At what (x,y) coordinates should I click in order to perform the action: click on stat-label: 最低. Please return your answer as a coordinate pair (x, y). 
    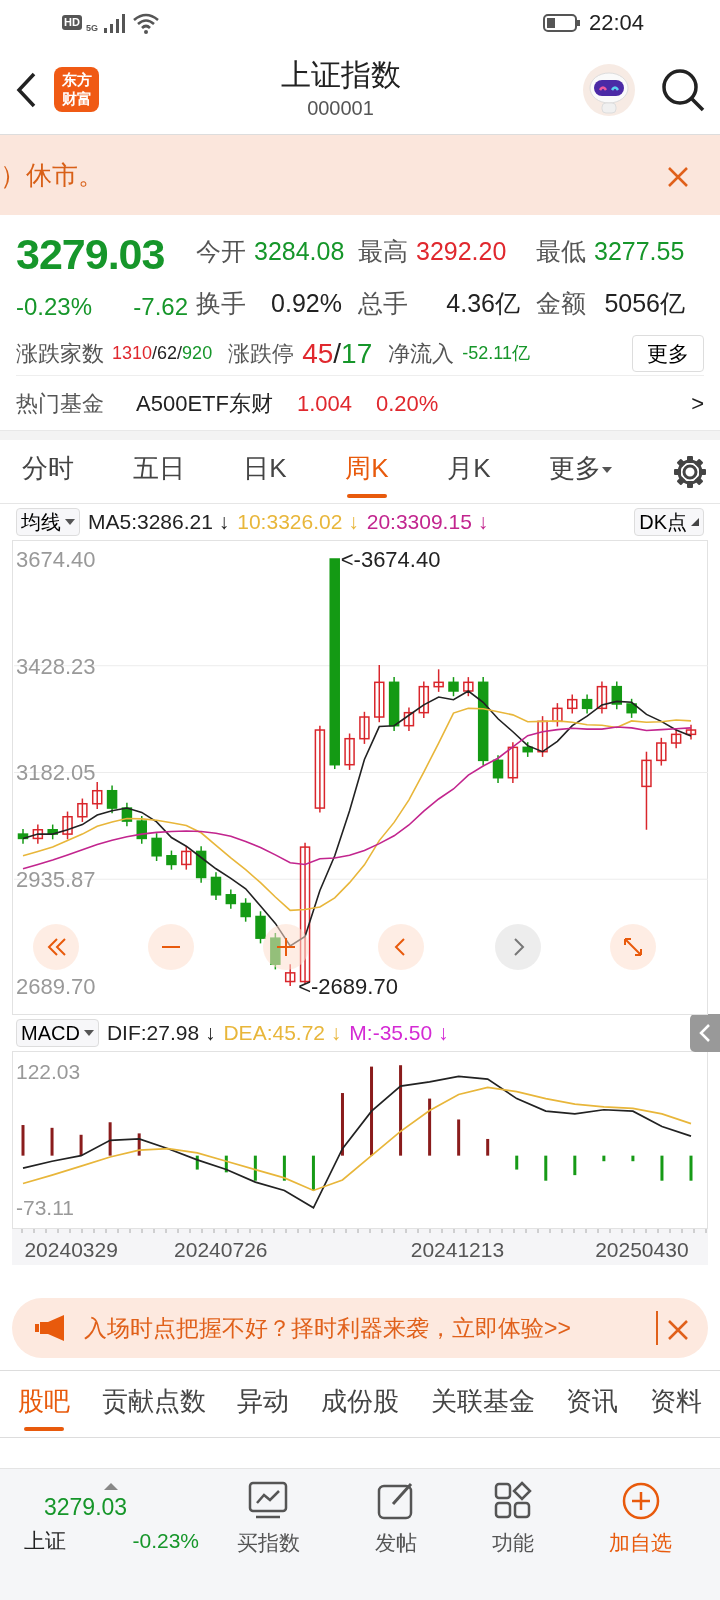
    Looking at the image, I should click on (561, 251).